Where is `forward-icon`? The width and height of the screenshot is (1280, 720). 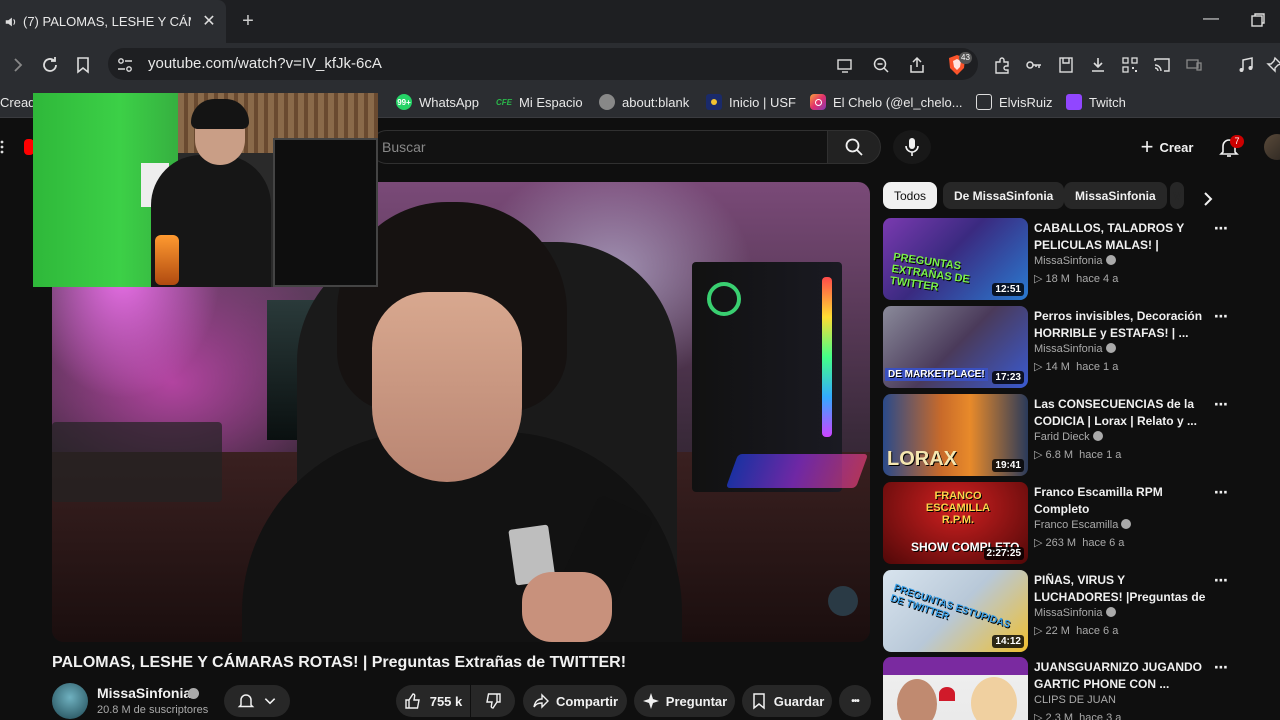
forward-icon is located at coordinates (18, 65).